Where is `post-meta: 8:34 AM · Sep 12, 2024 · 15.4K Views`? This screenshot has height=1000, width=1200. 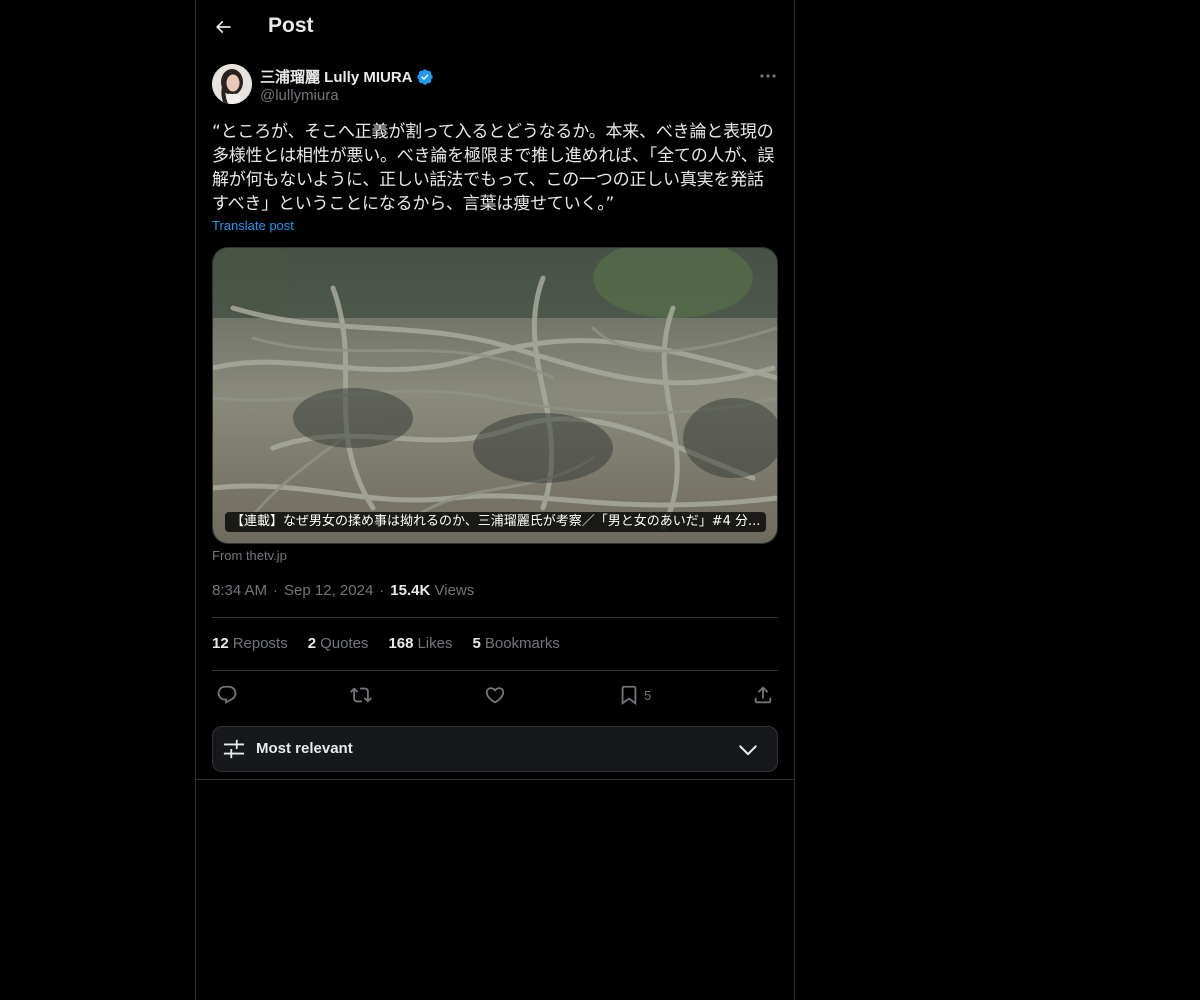 post-meta: 8:34 AM · Sep 12, 2024 · 15.4K Views is located at coordinates (343, 590).